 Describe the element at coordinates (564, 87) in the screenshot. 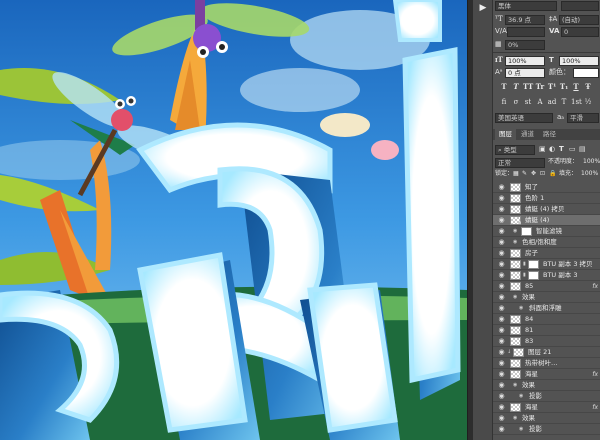

I see `subscript-button: T₁` at that location.